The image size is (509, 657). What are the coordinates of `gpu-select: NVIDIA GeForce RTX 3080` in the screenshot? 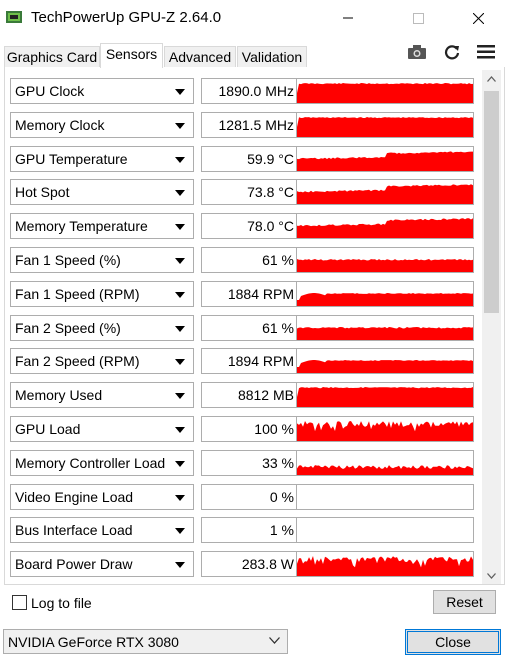 It's located at (145, 641).